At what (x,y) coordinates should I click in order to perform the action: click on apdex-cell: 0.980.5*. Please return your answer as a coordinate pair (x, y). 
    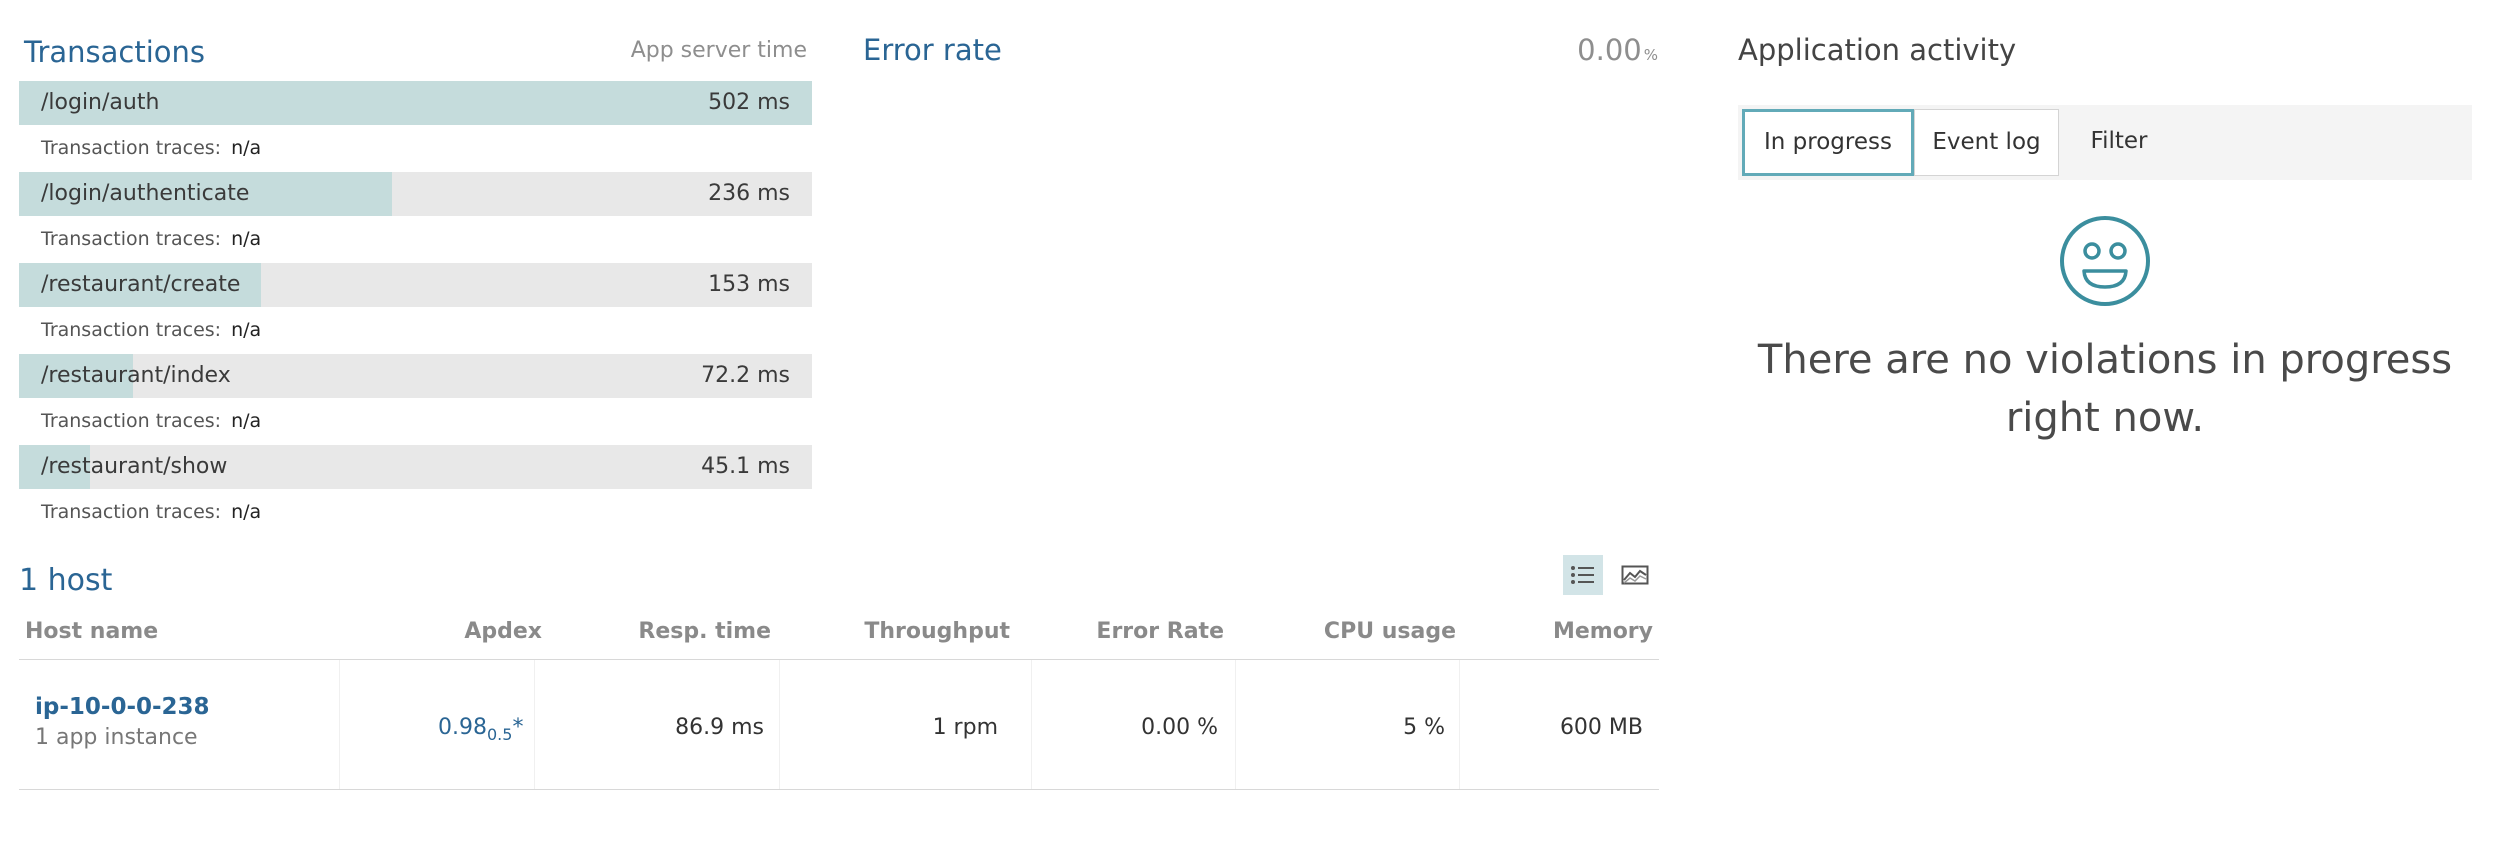
    Looking at the image, I should click on (480, 729).